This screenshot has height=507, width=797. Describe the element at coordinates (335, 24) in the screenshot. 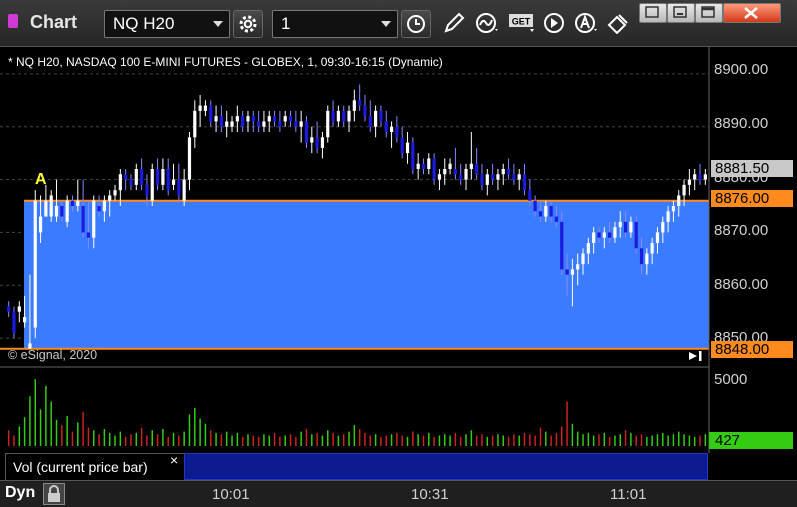

I see `interval-combobox: 1` at that location.